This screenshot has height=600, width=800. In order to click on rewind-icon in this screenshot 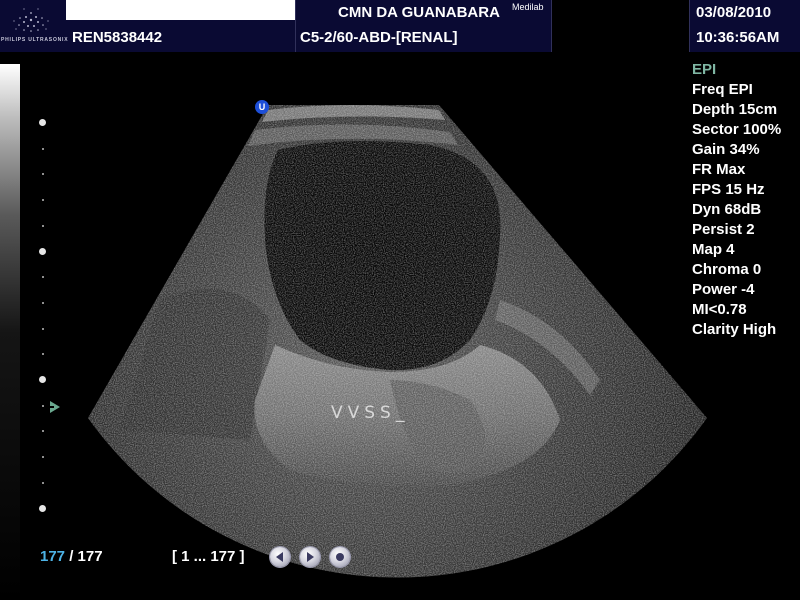, I will do `click(279, 557)`.